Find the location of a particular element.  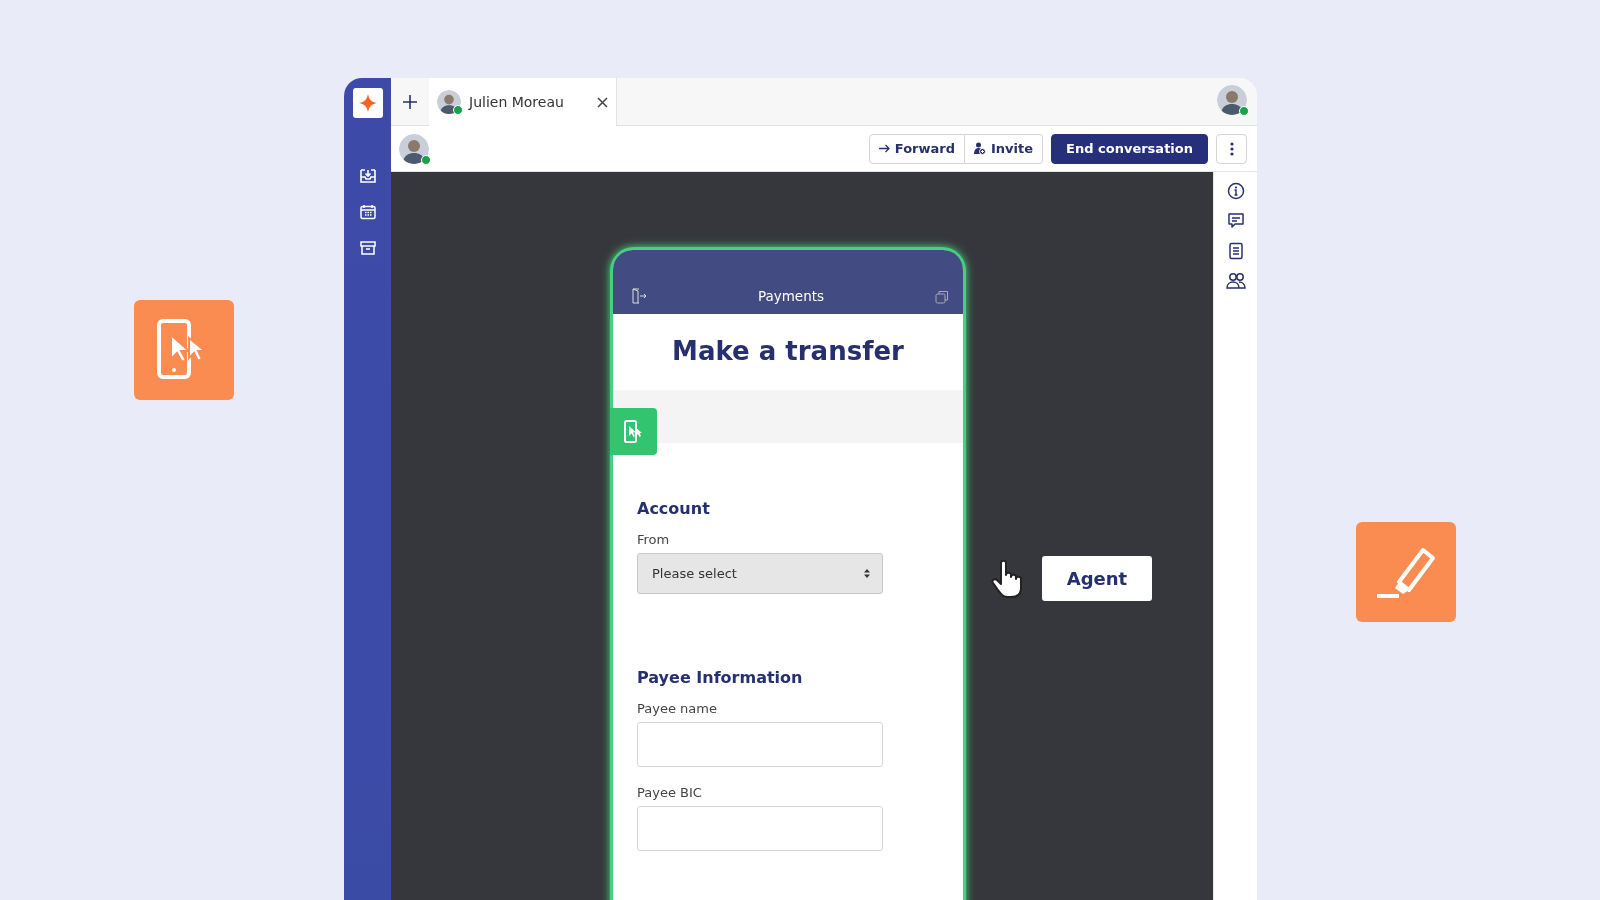

section-heading: Account is located at coordinates (674, 508).